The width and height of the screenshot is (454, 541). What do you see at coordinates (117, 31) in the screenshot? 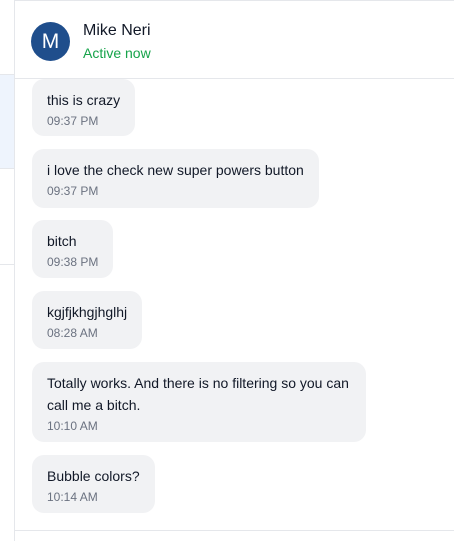
I see `contact-name: Mike Neri` at bounding box center [117, 31].